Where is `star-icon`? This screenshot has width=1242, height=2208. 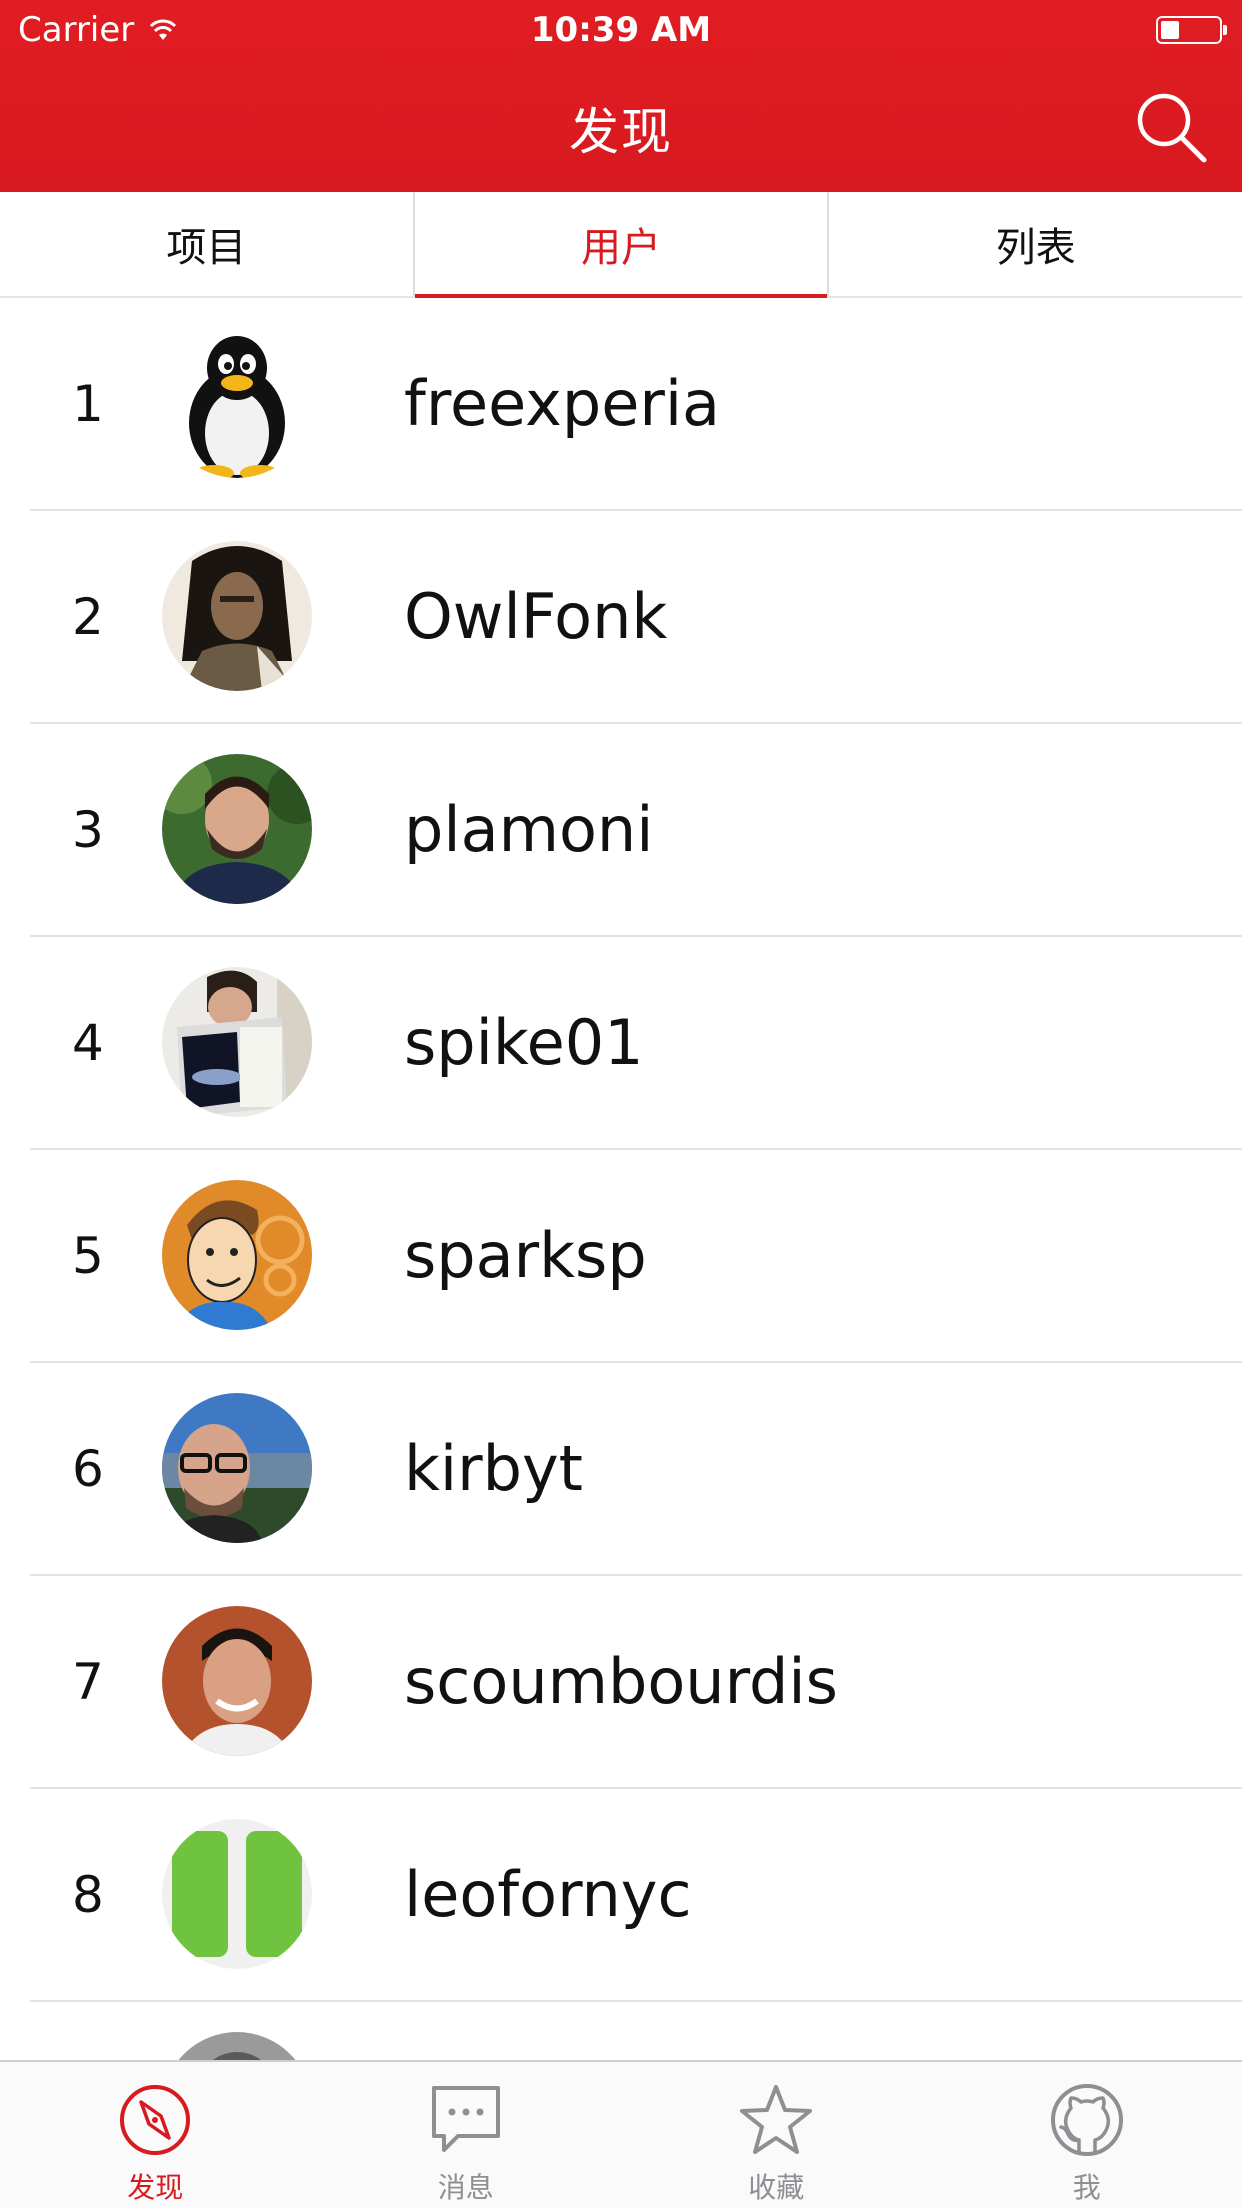 star-icon is located at coordinates (776, 2119).